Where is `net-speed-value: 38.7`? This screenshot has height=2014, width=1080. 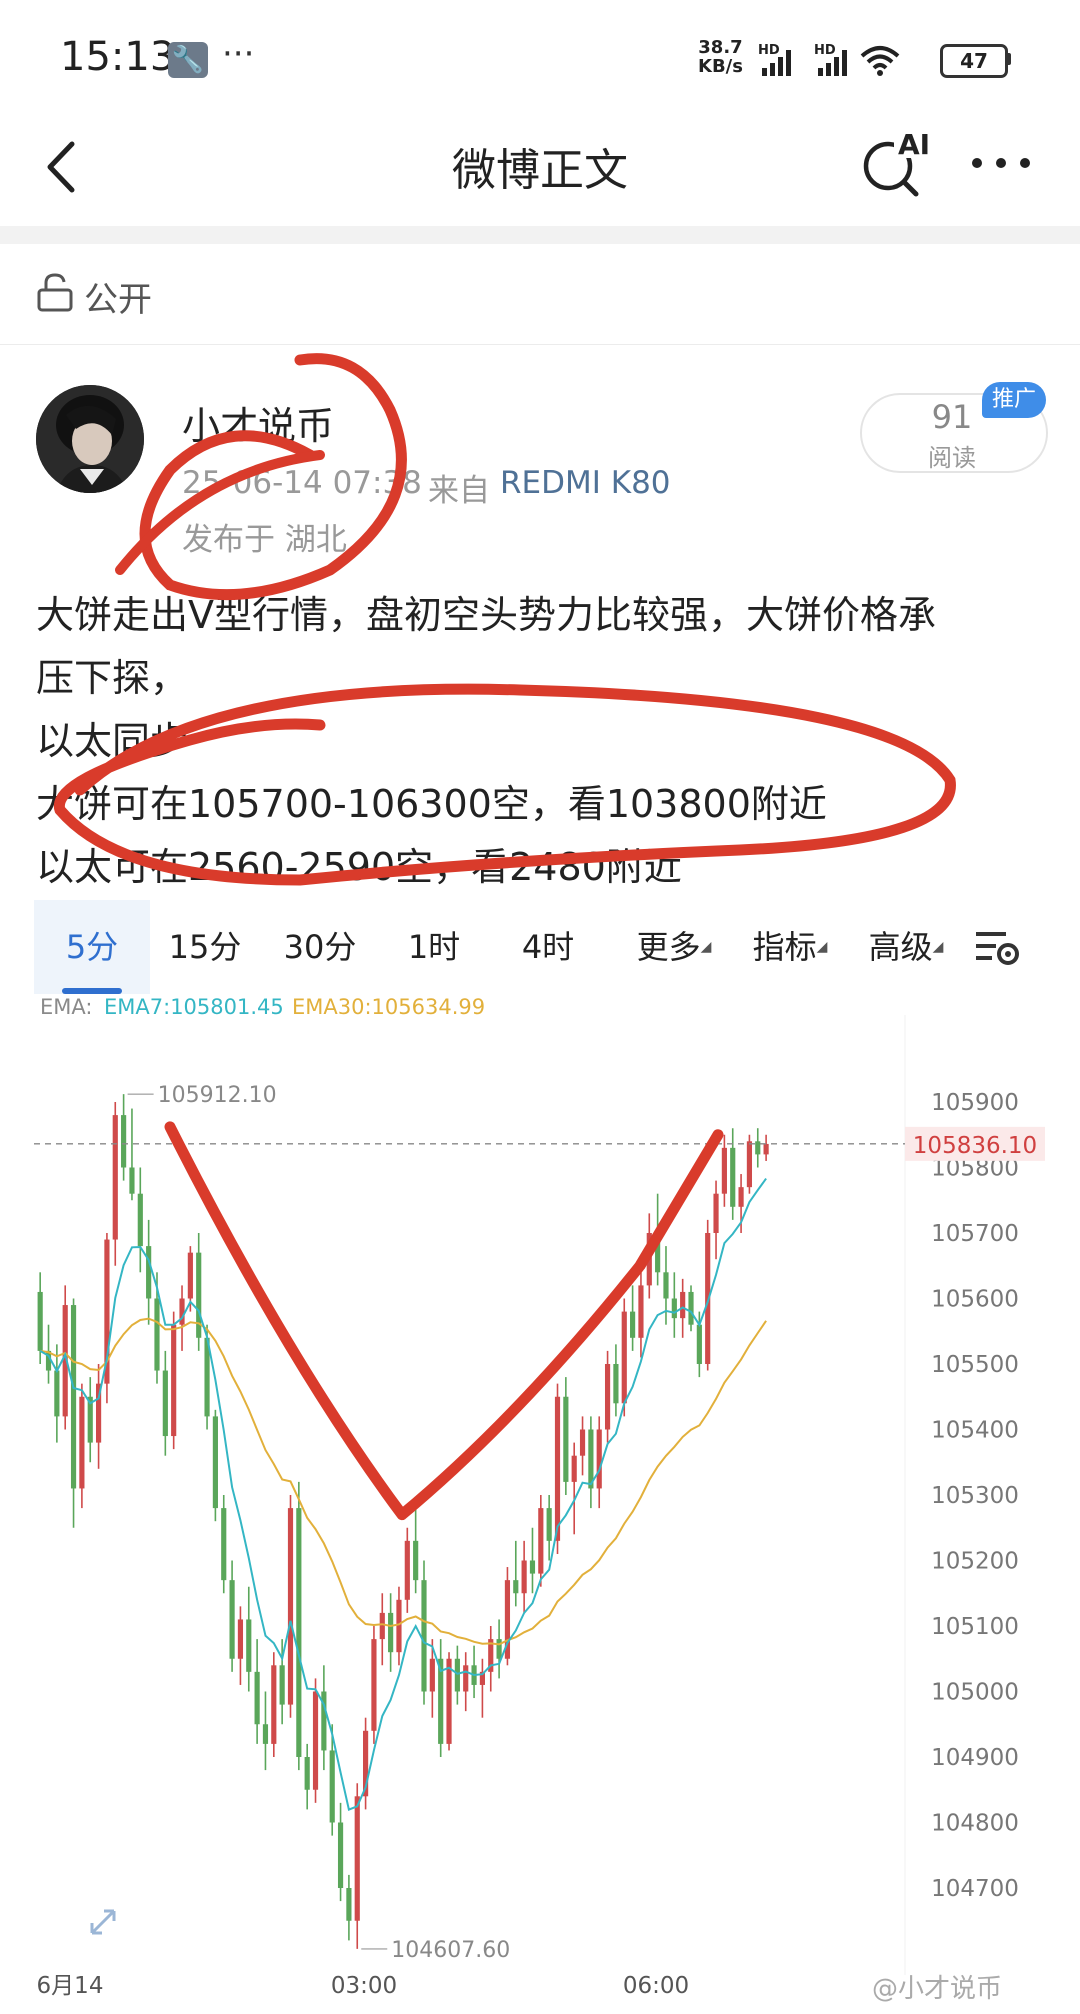
net-speed-value: 38.7 is located at coordinates (720, 47).